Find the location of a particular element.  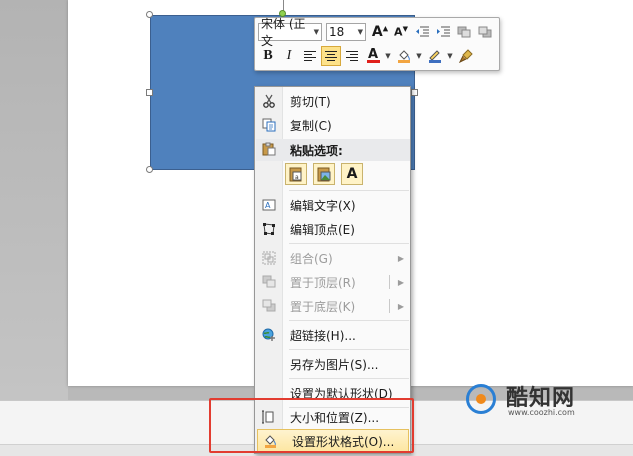

grow-font-button: A▲ is located at coordinates (380, 32).